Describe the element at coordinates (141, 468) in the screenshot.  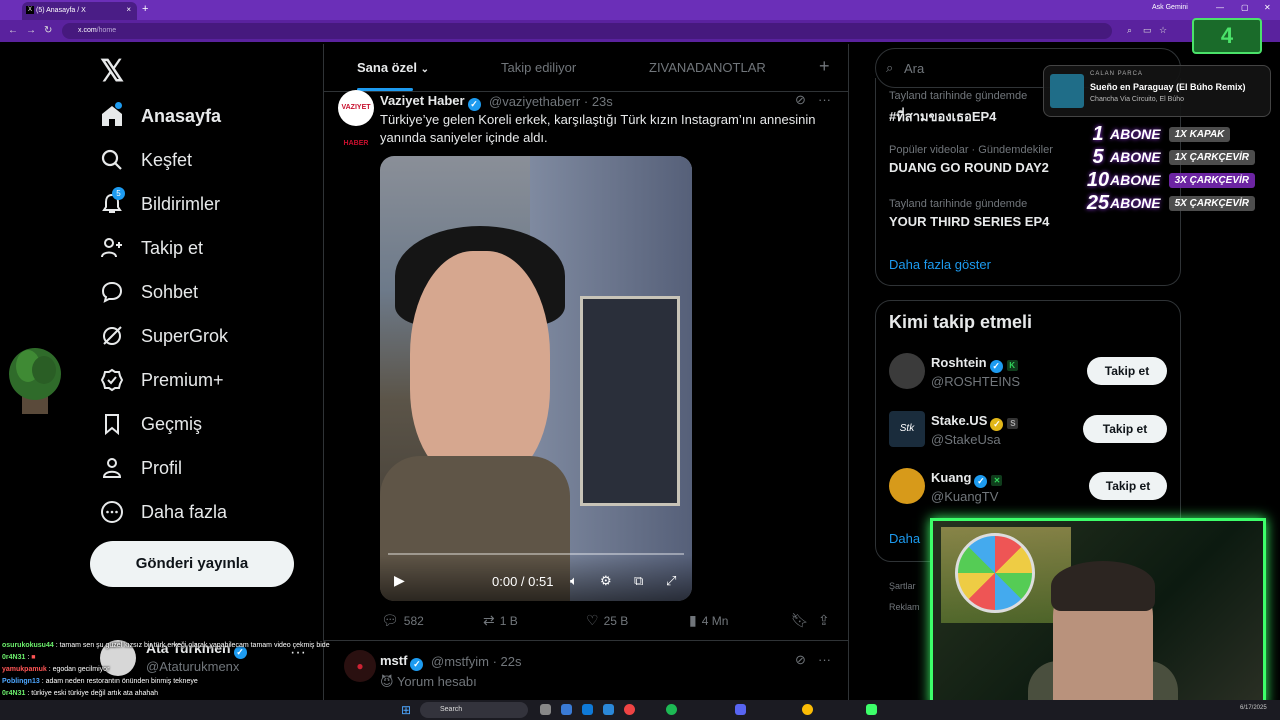
I see `nav-item-profile: Profil` at that location.